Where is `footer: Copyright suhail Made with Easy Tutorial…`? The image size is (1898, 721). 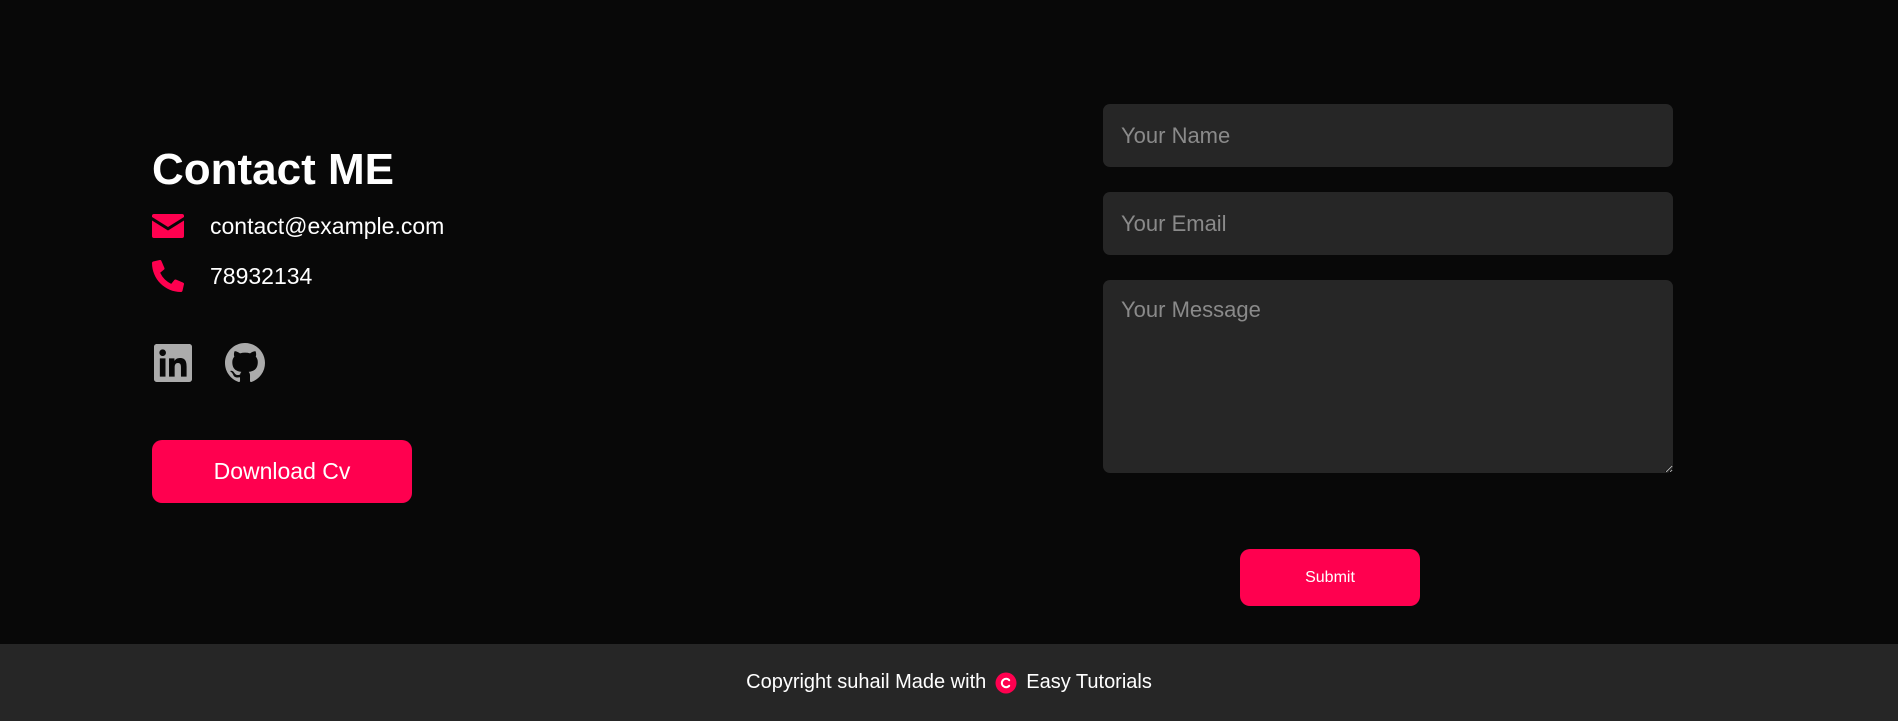
footer: Copyright suhail Made with Easy Tutorial… is located at coordinates (949, 682).